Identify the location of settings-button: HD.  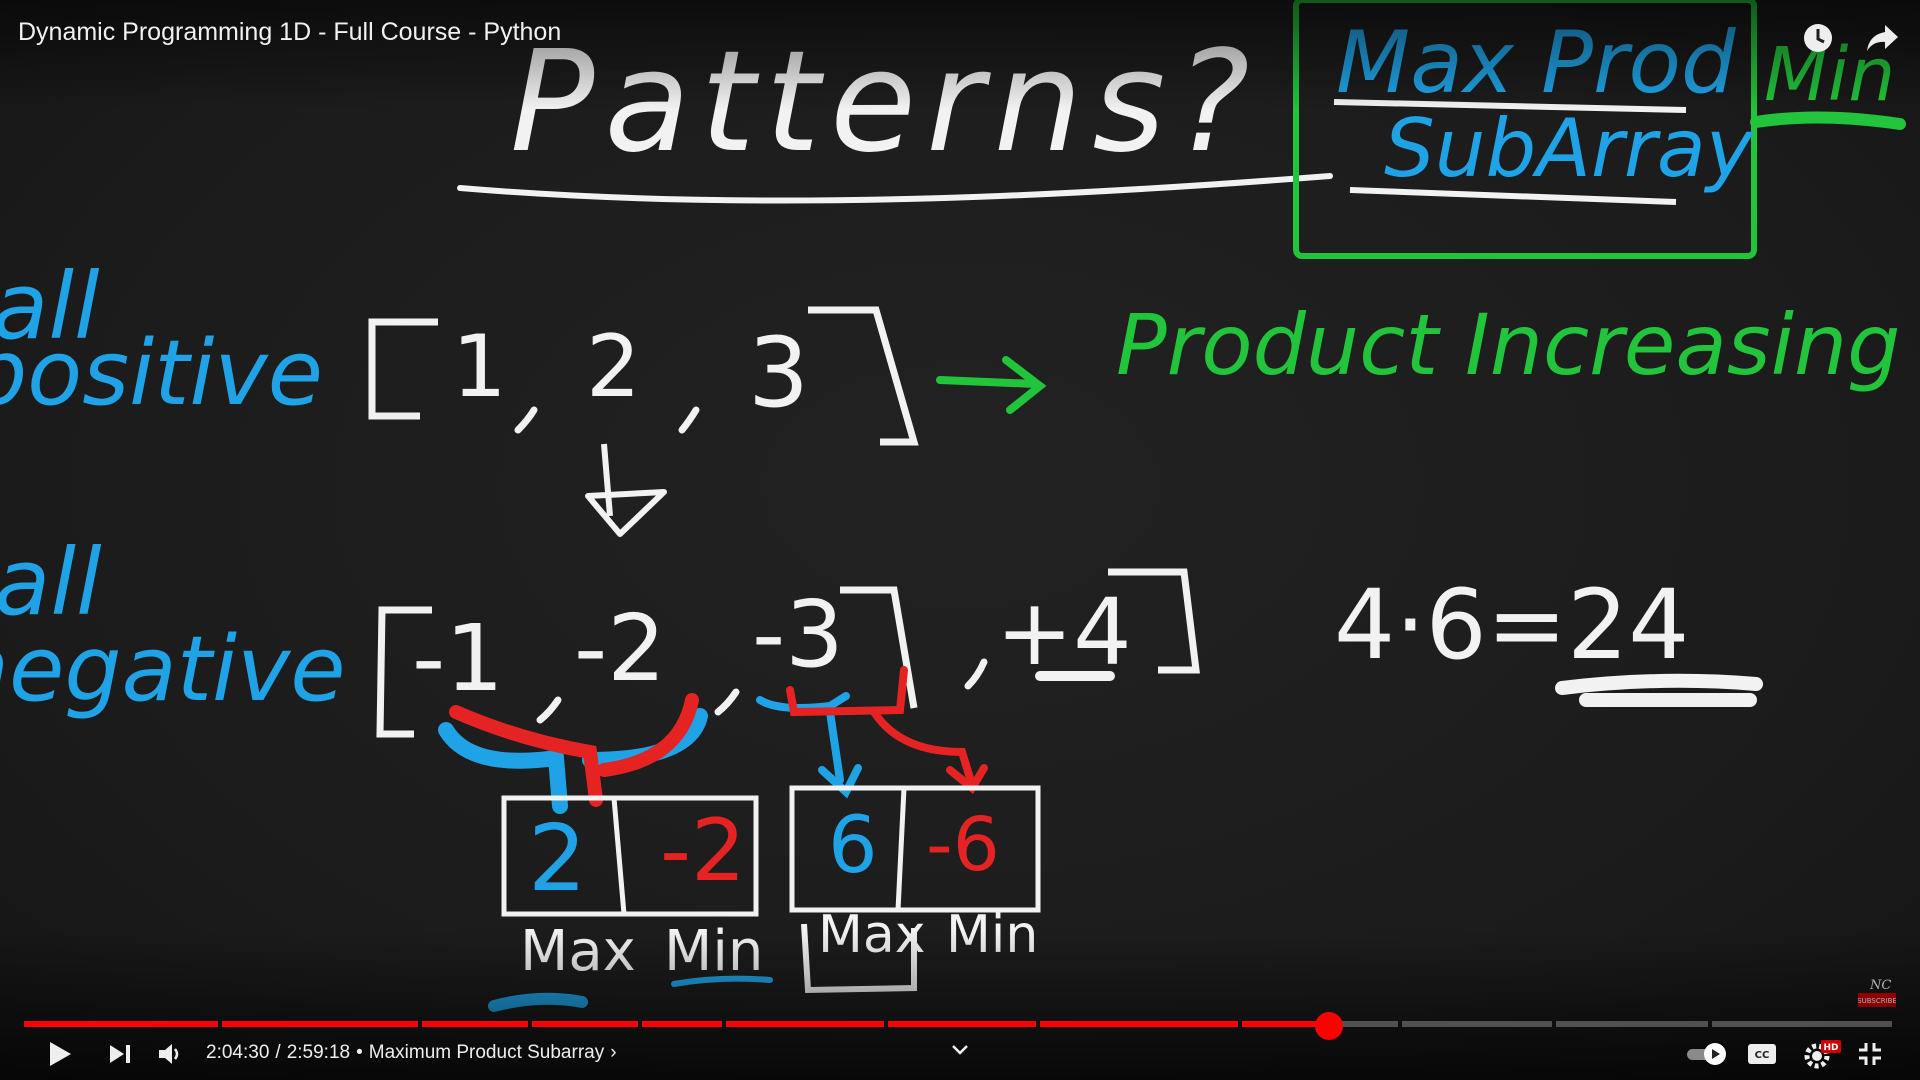
(1821, 1054).